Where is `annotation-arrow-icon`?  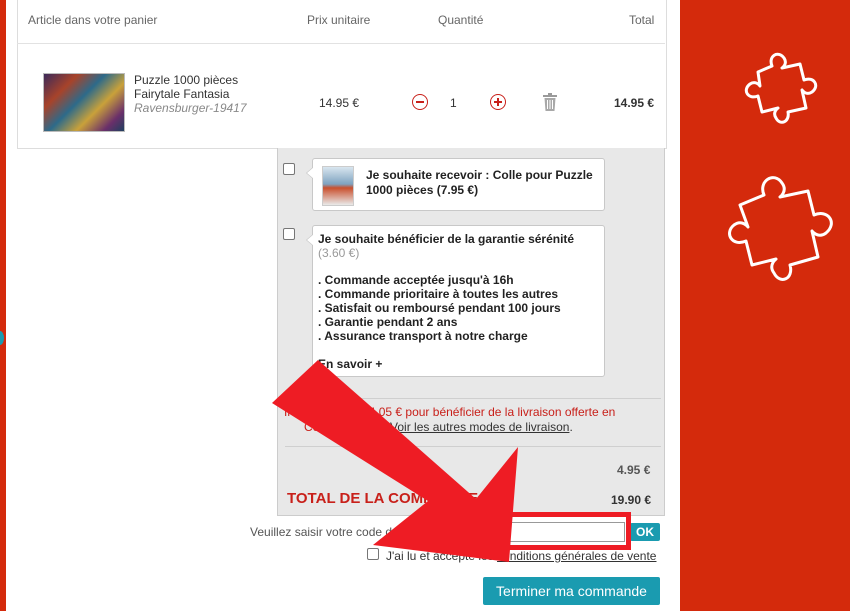 annotation-arrow-icon is located at coordinates (395, 461).